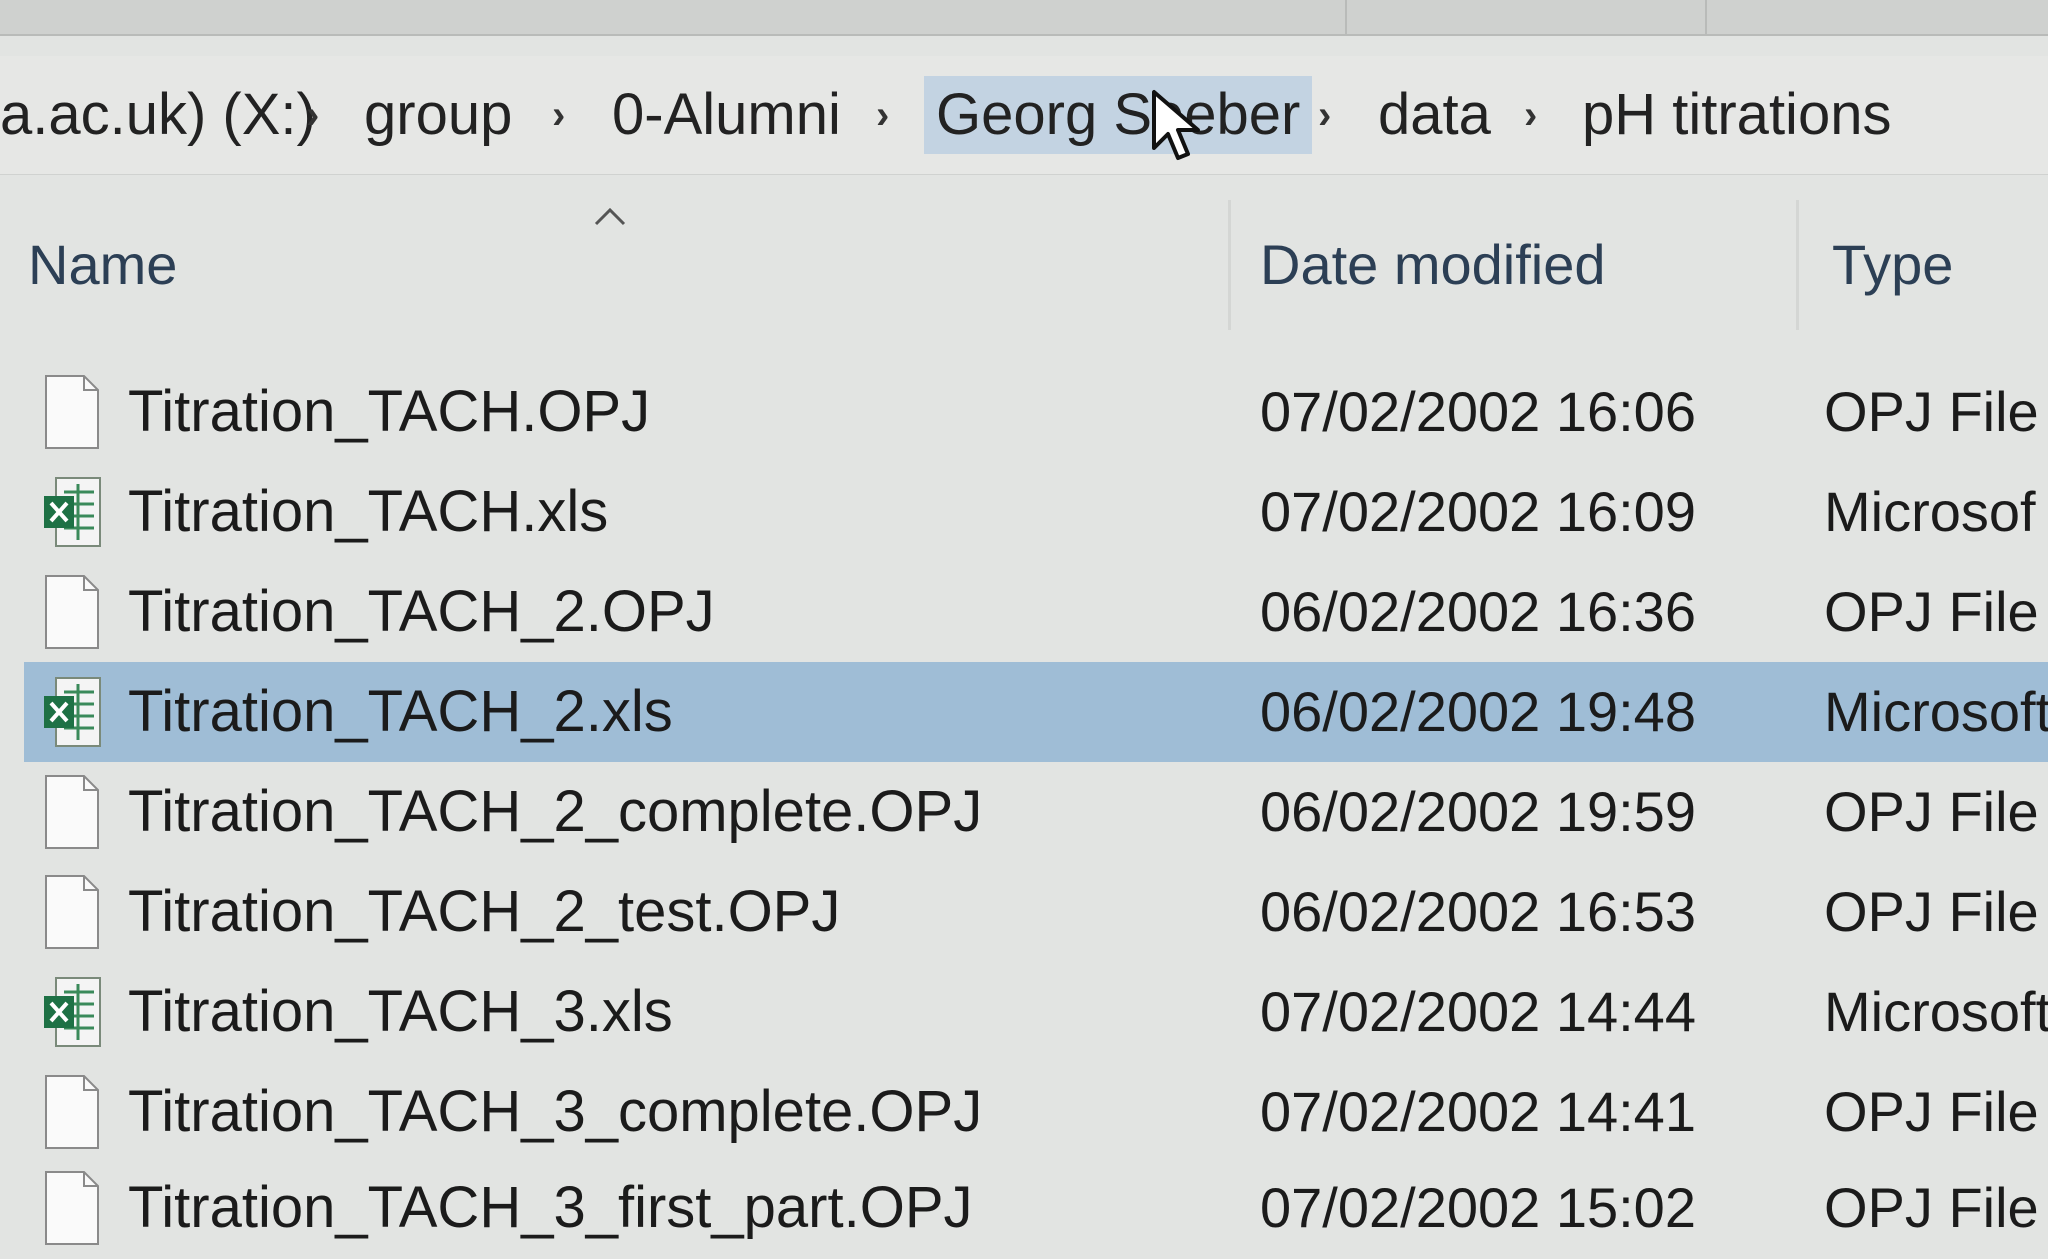 Image resolution: width=2048 pixels, height=1259 pixels. Describe the element at coordinates (389, 411) in the screenshot. I see `file-name: Titration_TACH.OPJ` at that location.